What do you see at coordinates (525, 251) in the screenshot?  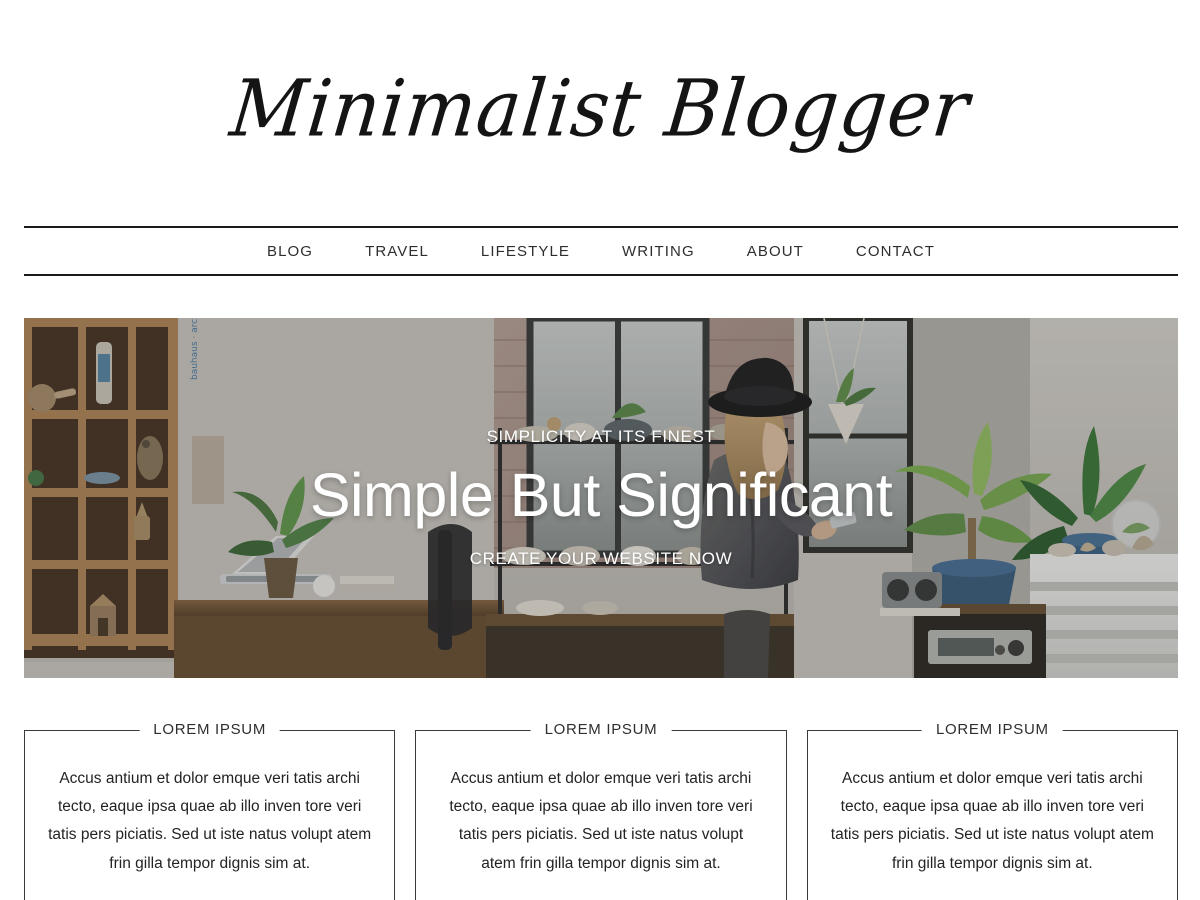 I see `nav-item-lifestyle: LIFESTYLE` at bounding box center [525, 251].